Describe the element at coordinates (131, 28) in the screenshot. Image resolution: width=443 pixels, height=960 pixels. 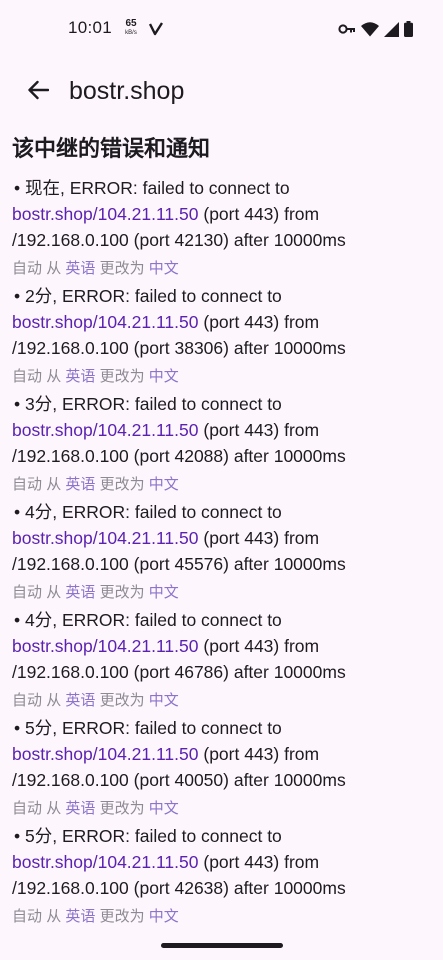
I see `network-speed-indicator: 65 kB/s` at that location.